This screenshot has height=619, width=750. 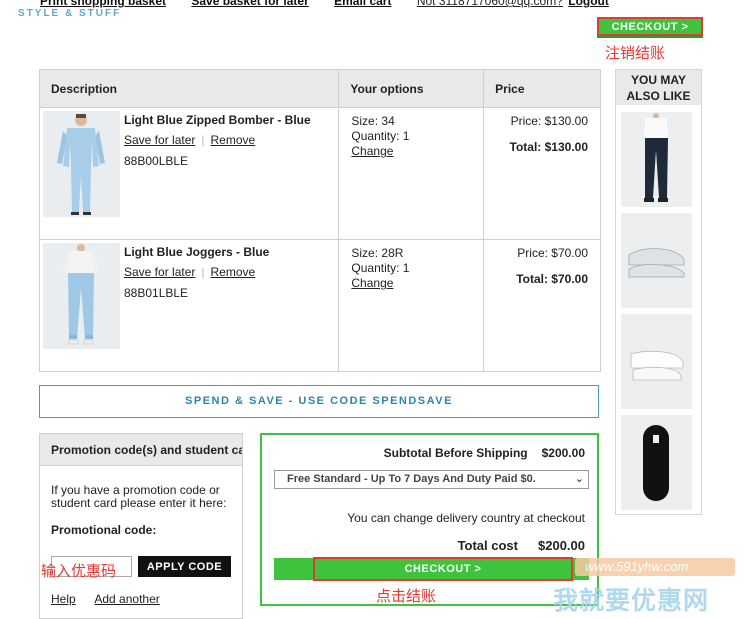 I want to click on checkout-button-label: CHECKOUT >, so click(x=443, y=569).